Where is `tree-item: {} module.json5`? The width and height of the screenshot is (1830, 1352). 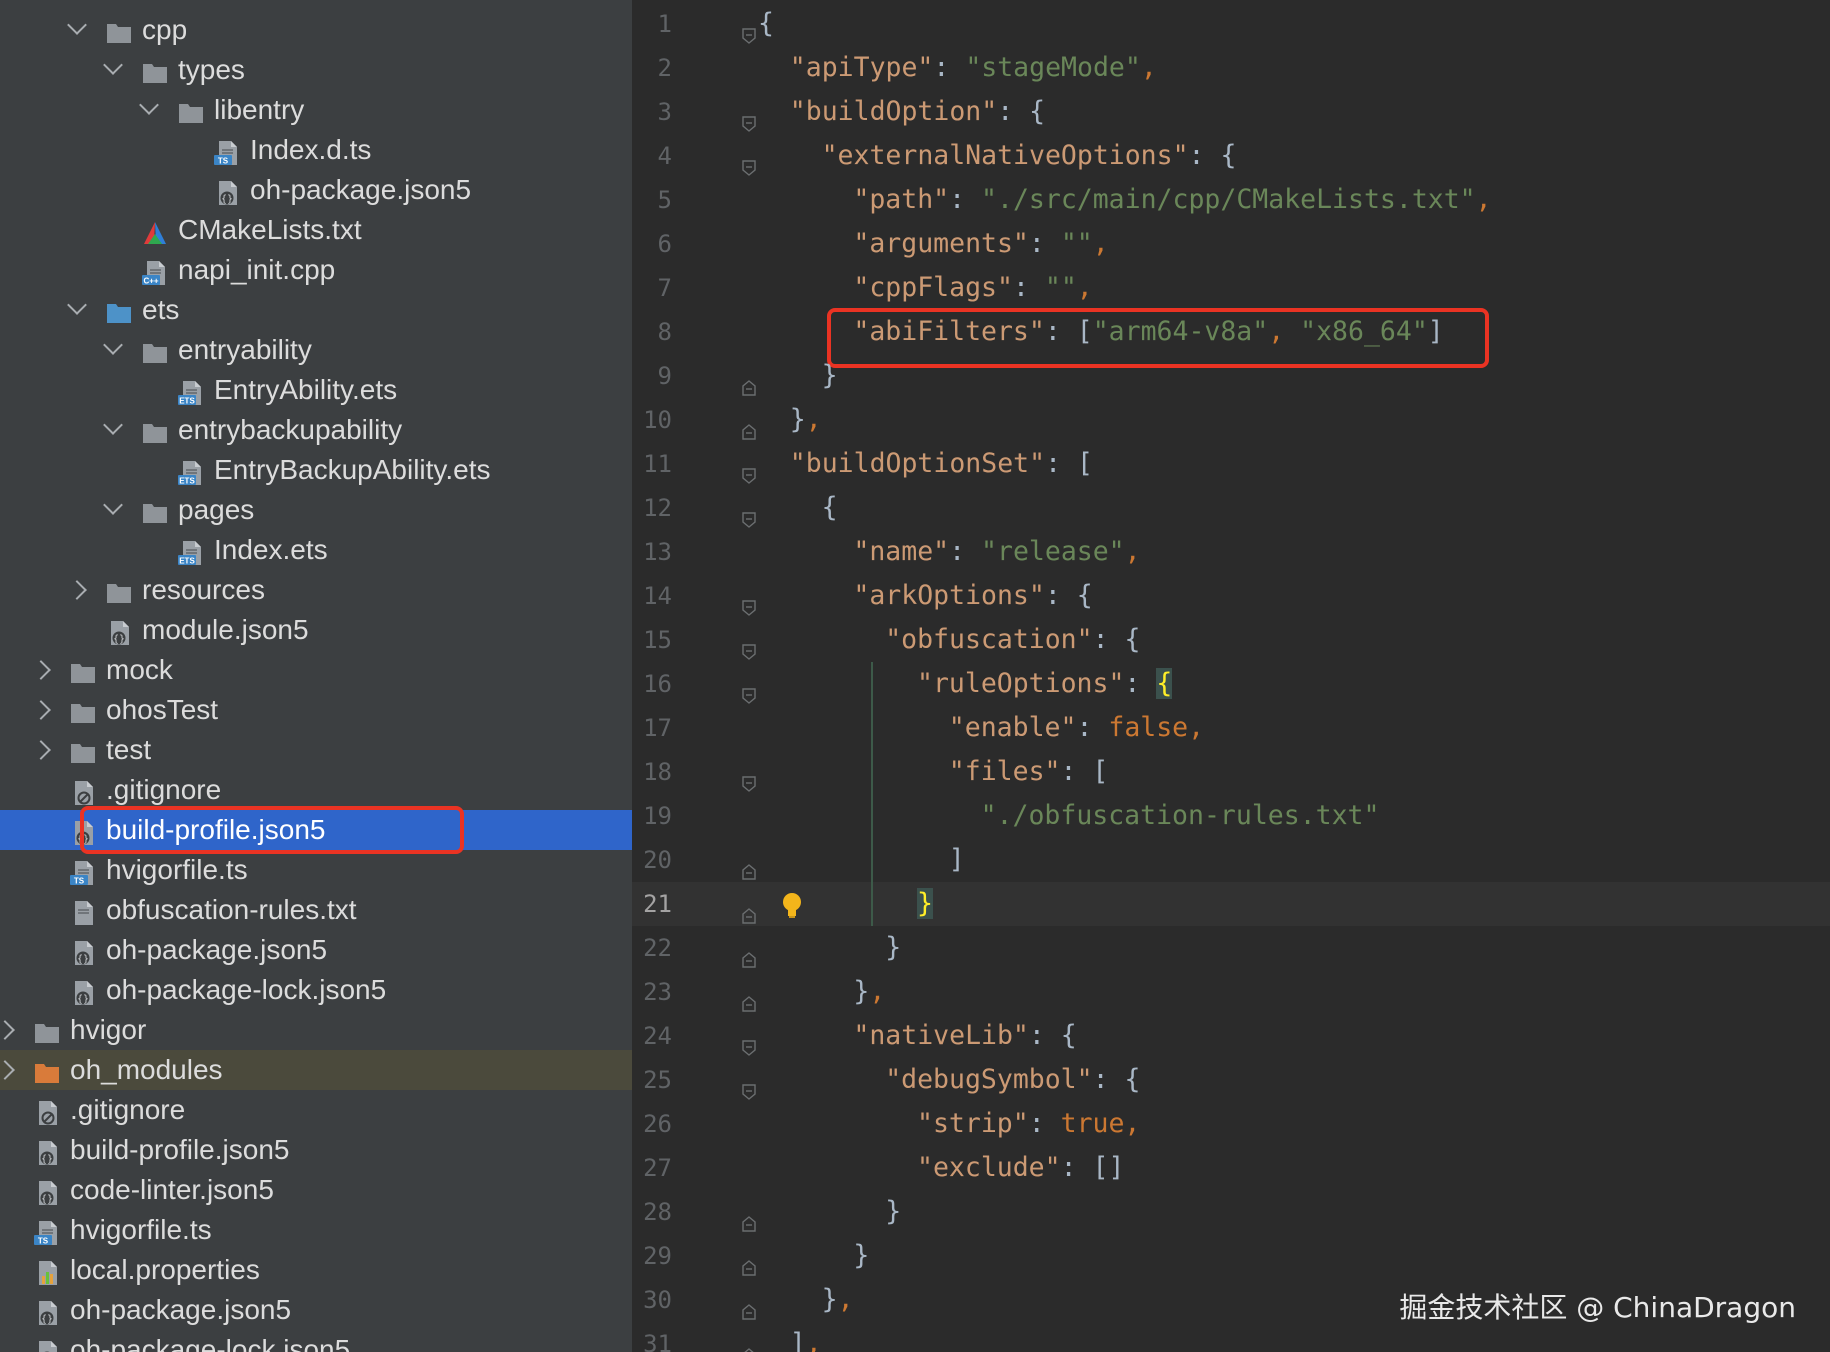
tree-item: {} module.json5 is located at coordinates (316, 630).